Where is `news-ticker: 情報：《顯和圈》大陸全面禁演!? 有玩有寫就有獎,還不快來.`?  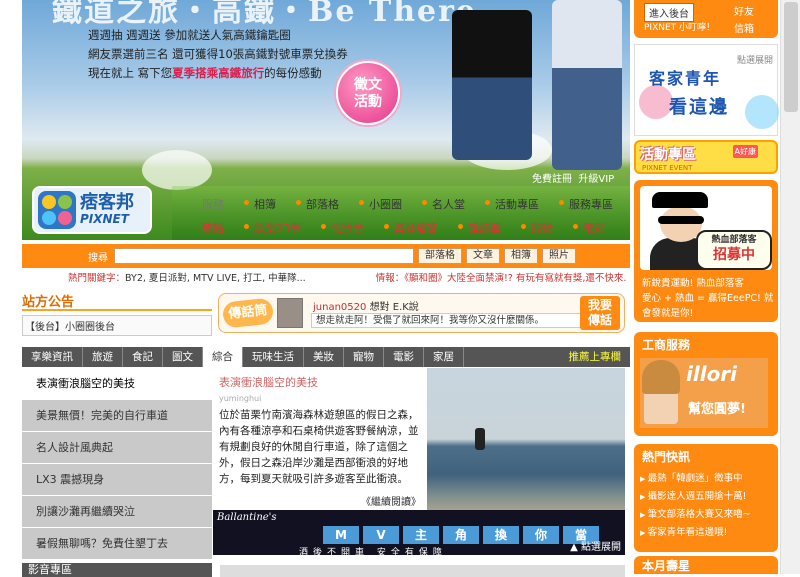
news-ticker: 情報：《顯和圈》大陸全面禁演!? 有玩有寫就有獎,還不快來. is located at coordinates (501, 278).